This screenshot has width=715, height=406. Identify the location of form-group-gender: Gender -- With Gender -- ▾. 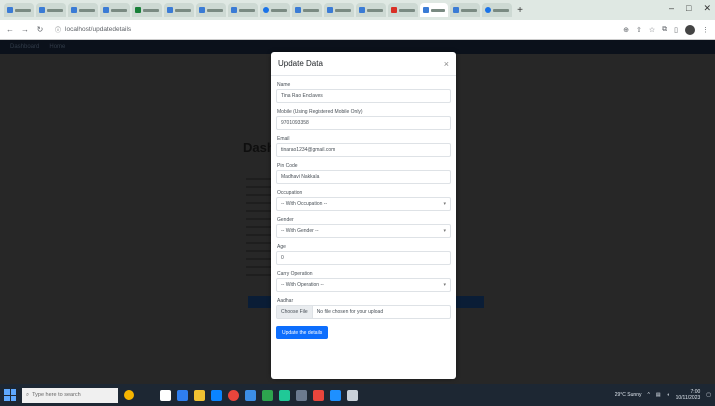
(363, 227).